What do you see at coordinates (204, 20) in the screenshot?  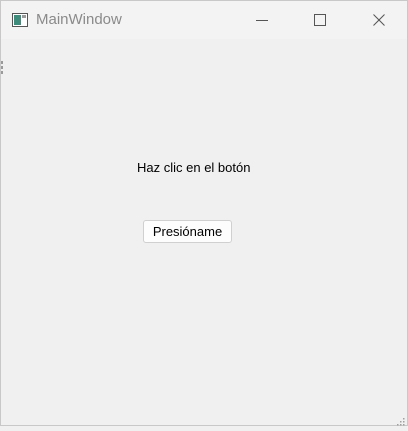 I see `title-bar: MainWindow` at bounding box center [204, 20].